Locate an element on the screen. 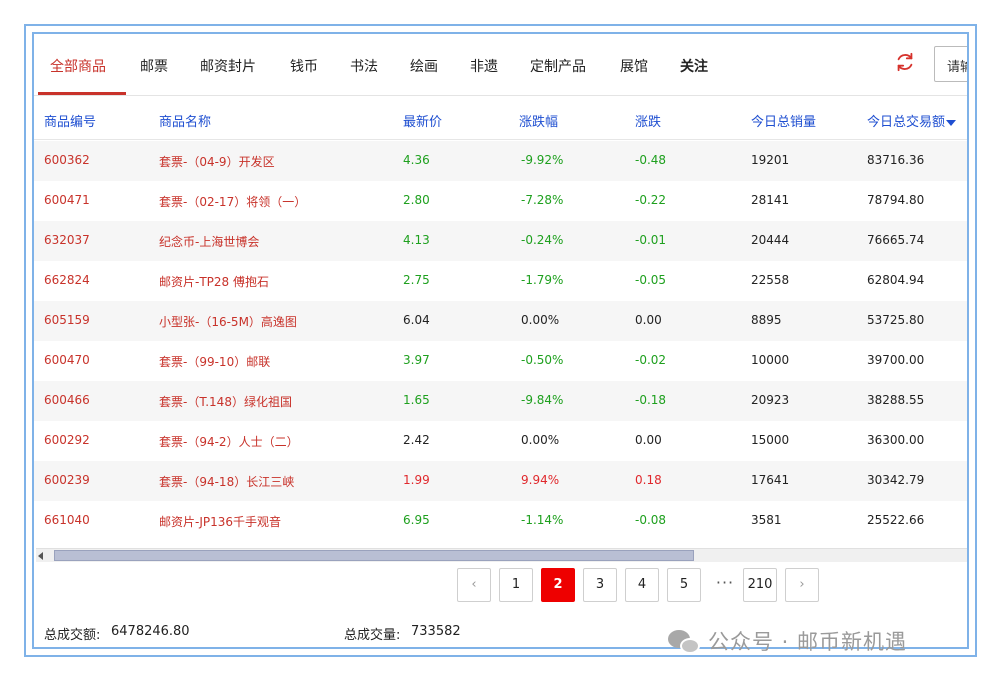  cell-amount: 76665.74 is located at coordinates (896, 240).